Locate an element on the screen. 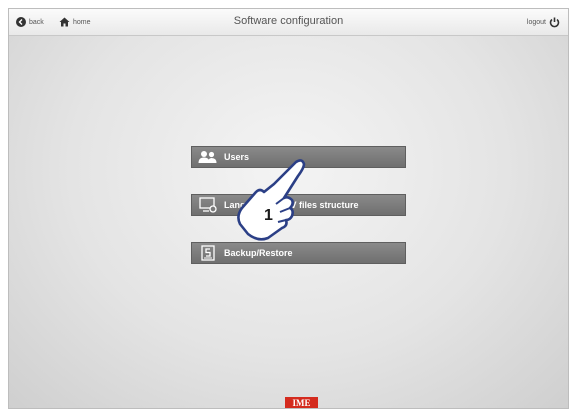  top-bar: back home Software configuration logout is located at coordinates (288, 22).